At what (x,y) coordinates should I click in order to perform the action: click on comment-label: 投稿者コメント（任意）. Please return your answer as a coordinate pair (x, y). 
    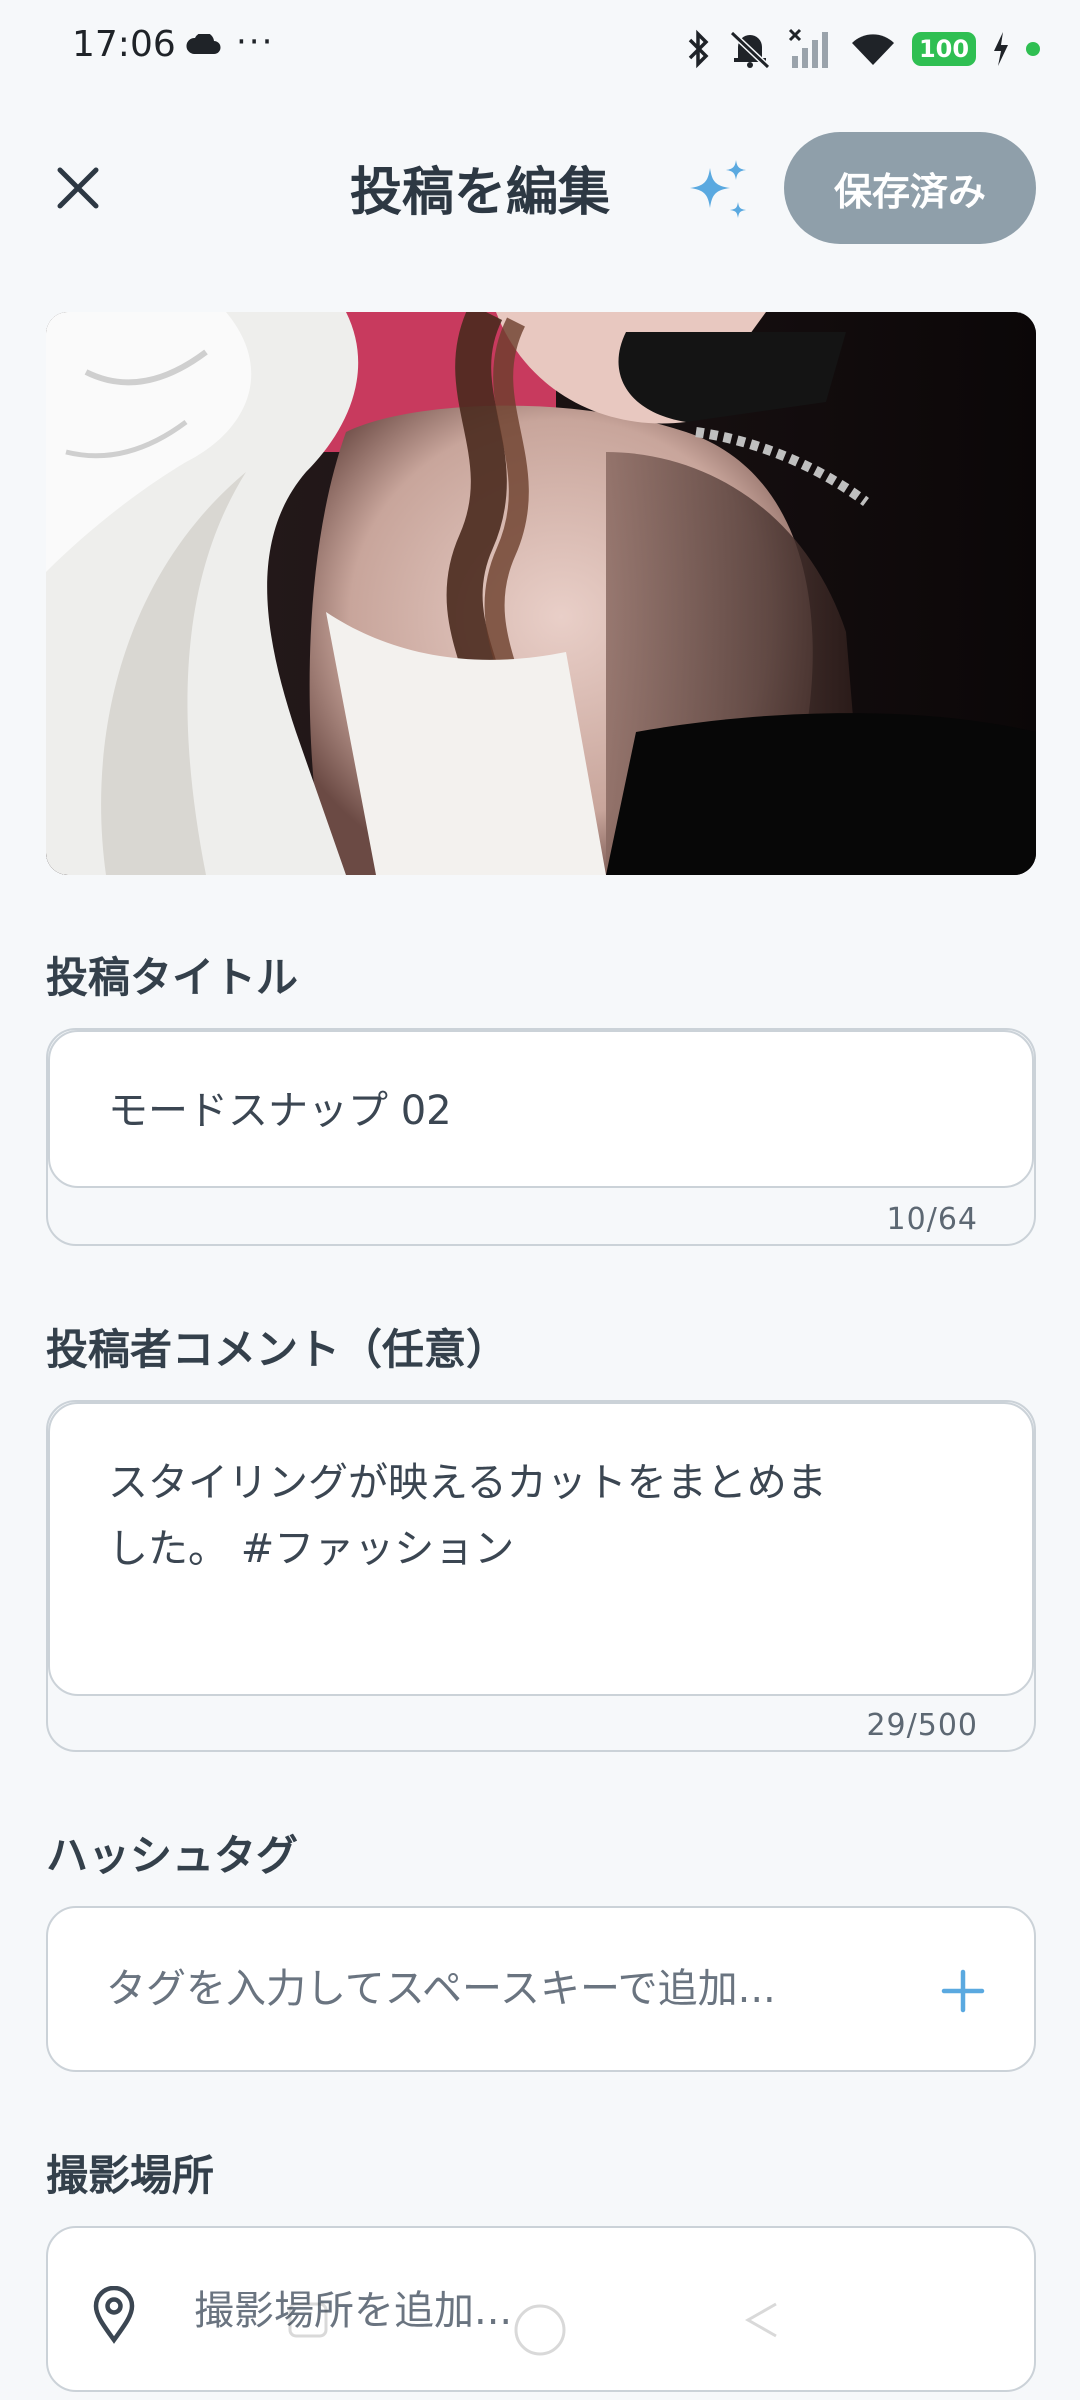
    Looking at the image, I should click on (277, 1349).